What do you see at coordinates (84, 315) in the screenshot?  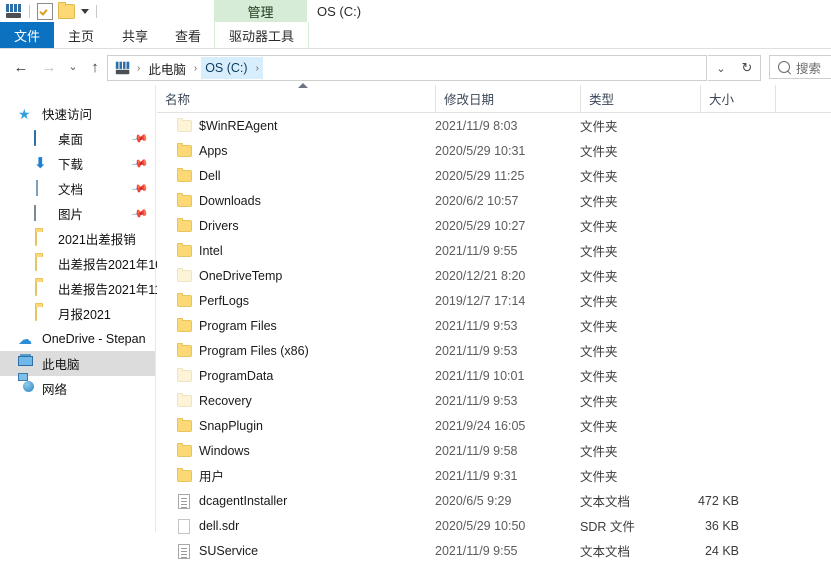 I see `sidebar-item-label: 月报2021` at bounding box center [84, 315].